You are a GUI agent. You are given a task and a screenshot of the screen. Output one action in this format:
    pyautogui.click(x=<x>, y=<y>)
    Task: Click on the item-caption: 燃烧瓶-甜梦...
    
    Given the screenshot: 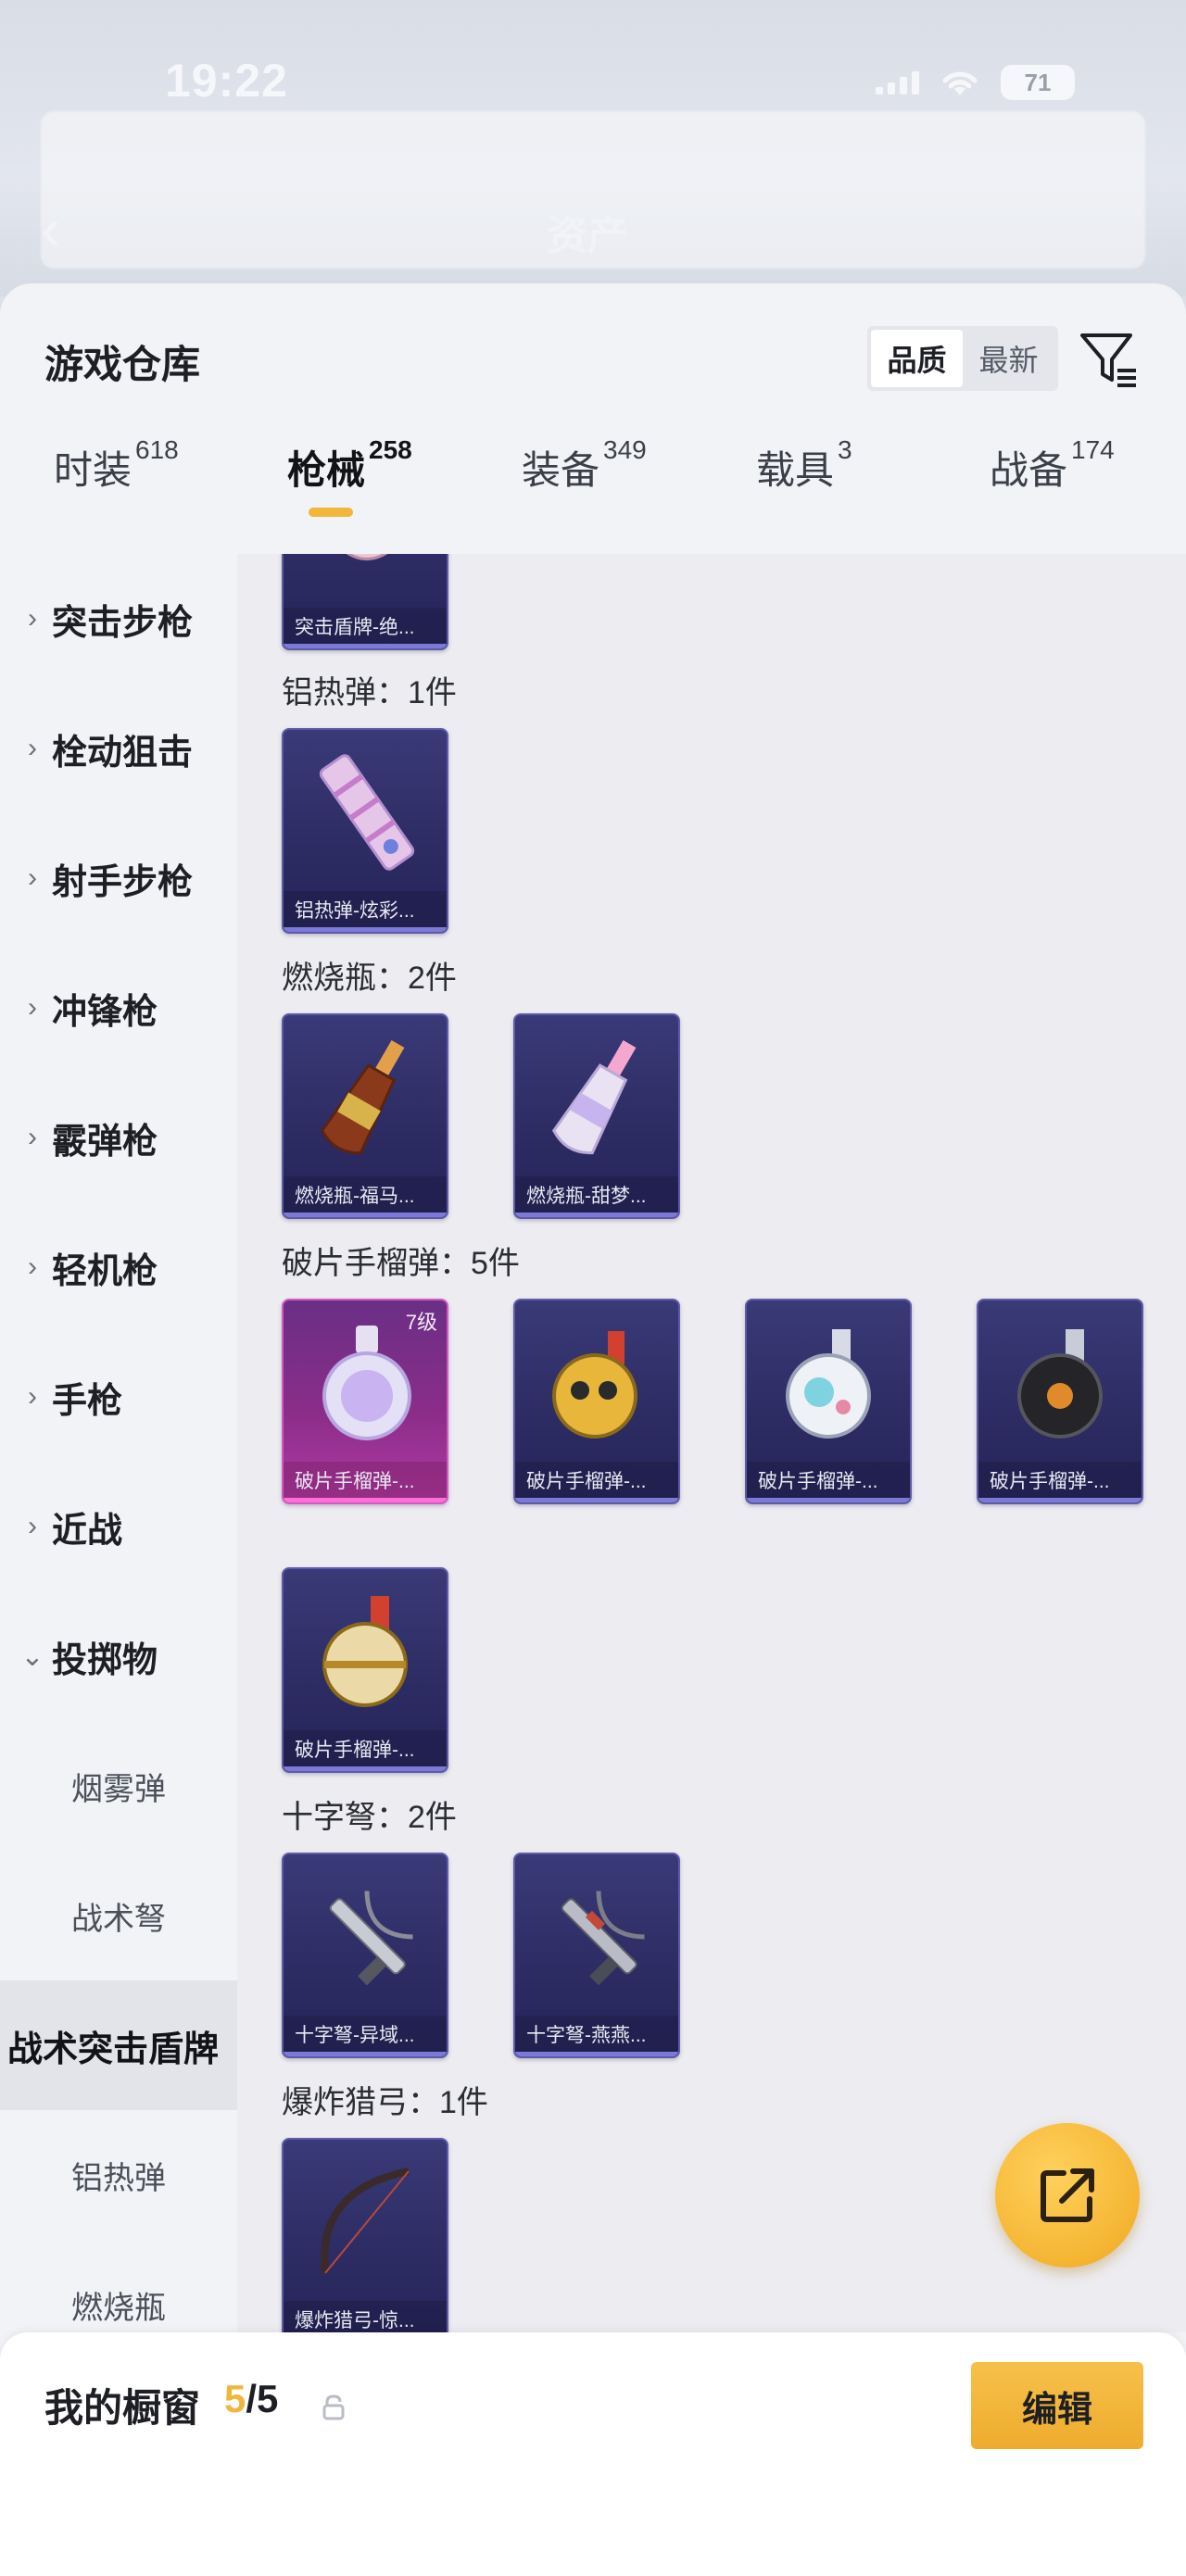 What is the action you would take?
    pyautogui.click(x=596, y=1196)
    